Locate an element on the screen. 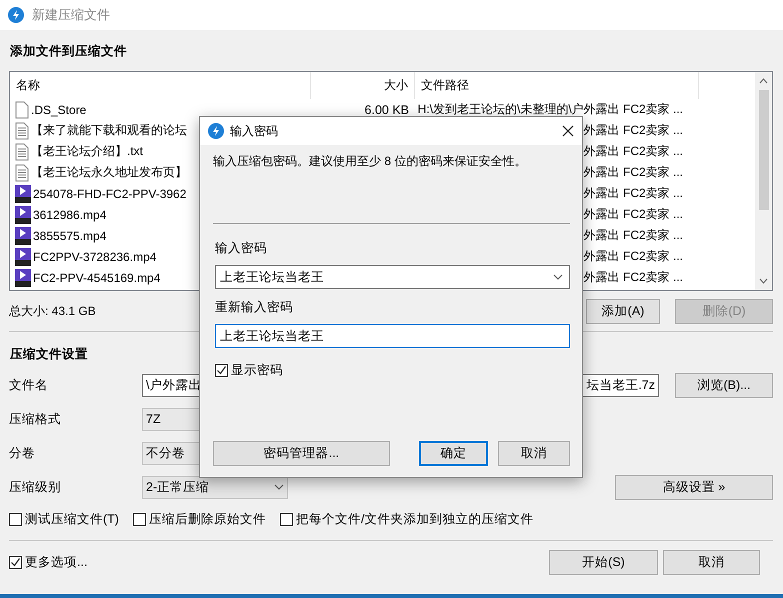  scroll-up-icon is located at coordinates (763, 81).